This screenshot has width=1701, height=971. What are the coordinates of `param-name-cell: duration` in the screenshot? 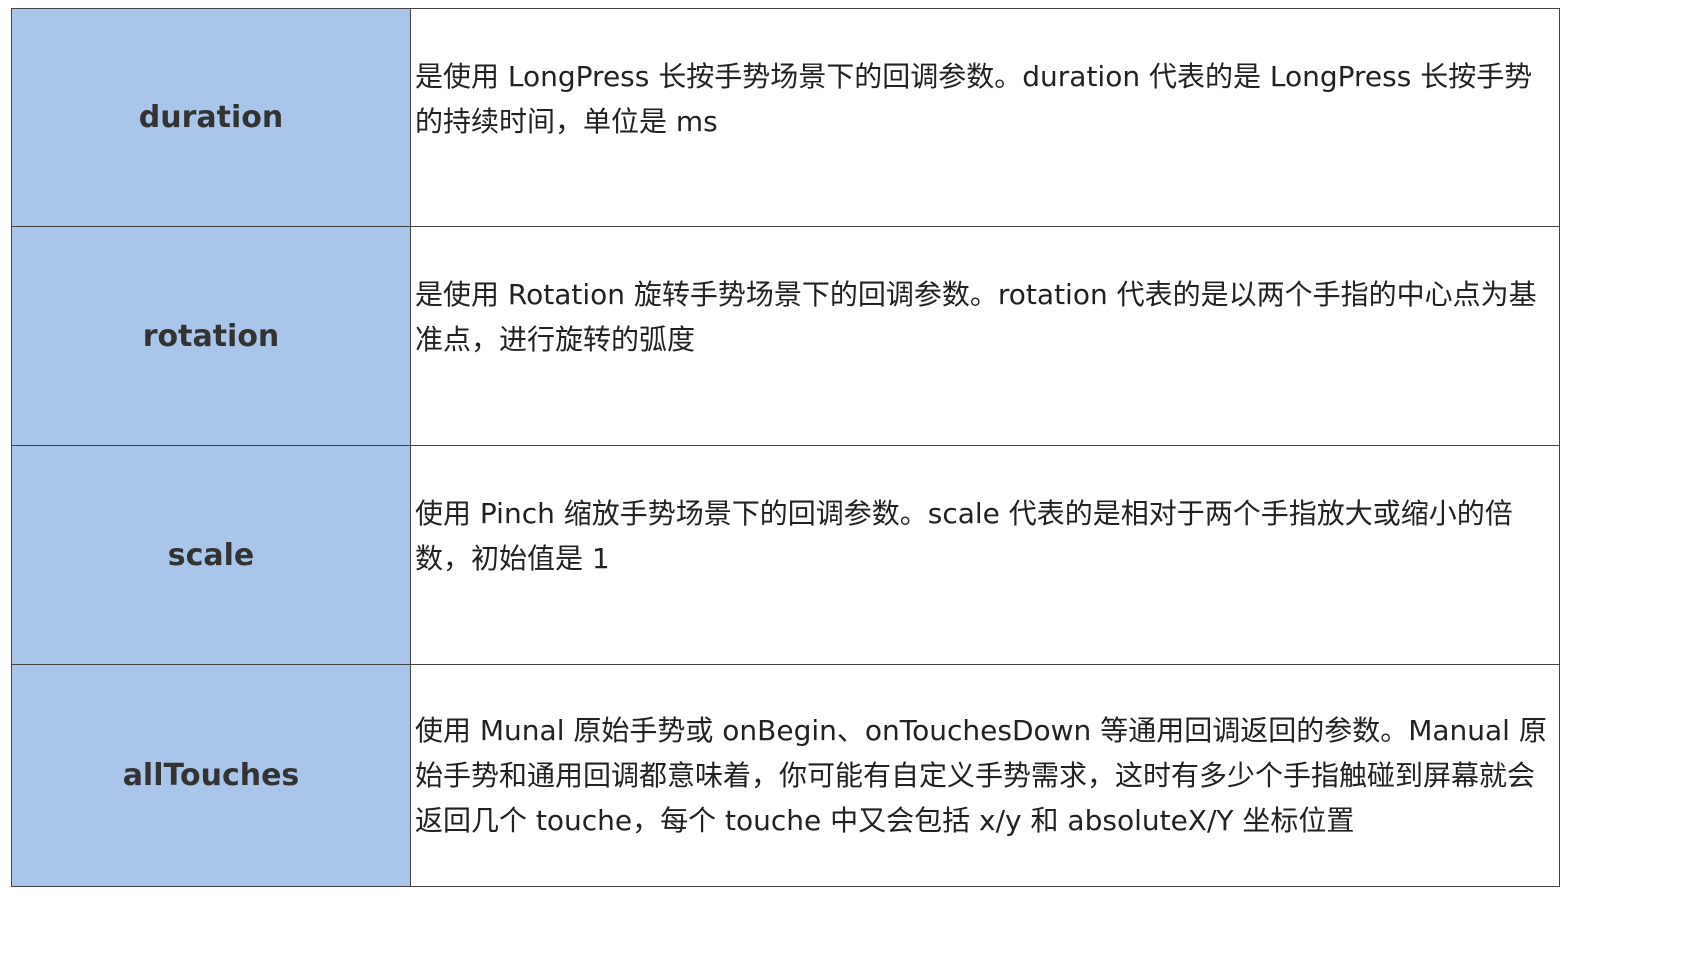 It's located at (211, 117).